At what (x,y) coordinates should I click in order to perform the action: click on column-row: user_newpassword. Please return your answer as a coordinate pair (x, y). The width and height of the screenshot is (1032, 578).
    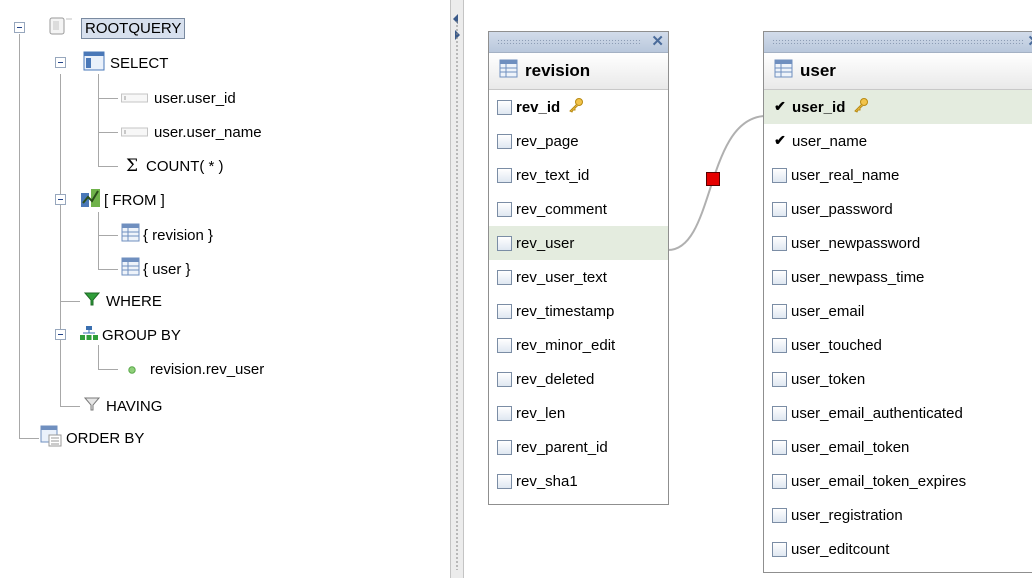
    Looking at the image, I should click on (898, 243).